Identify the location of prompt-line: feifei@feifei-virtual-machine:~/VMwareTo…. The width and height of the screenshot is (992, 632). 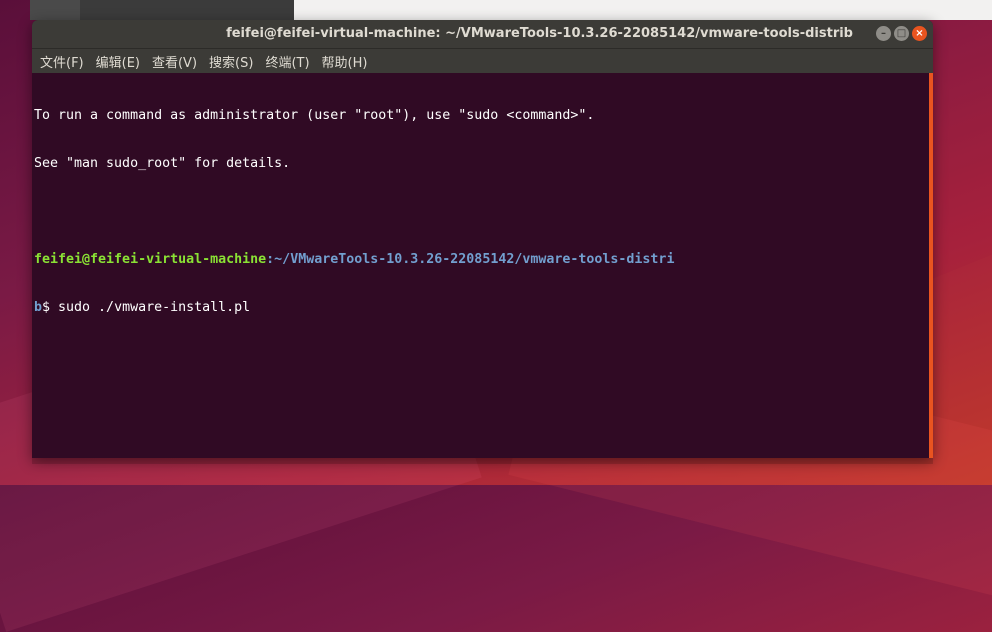
(481, 260).